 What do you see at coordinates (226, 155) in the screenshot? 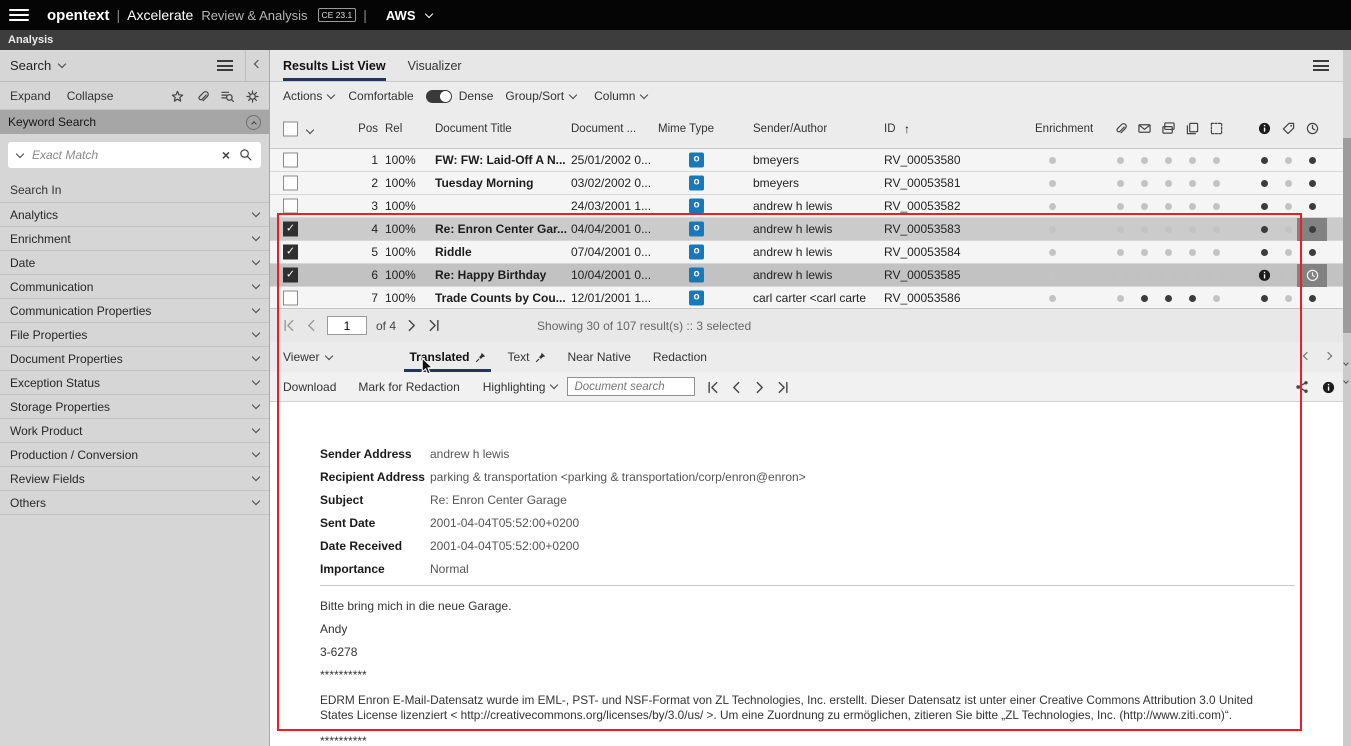
I see `clear-search-icon: ×` at bounding box center [226, 155].